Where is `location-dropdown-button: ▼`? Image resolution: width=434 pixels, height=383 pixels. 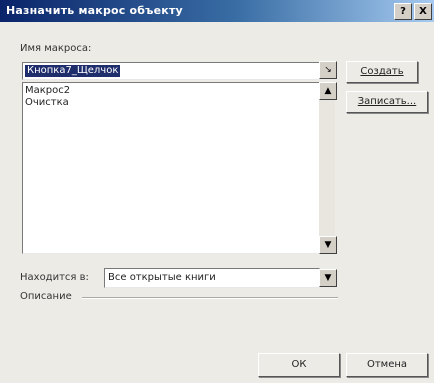
location-dropdown-button: ▼ is located at coordinates (328, 278).